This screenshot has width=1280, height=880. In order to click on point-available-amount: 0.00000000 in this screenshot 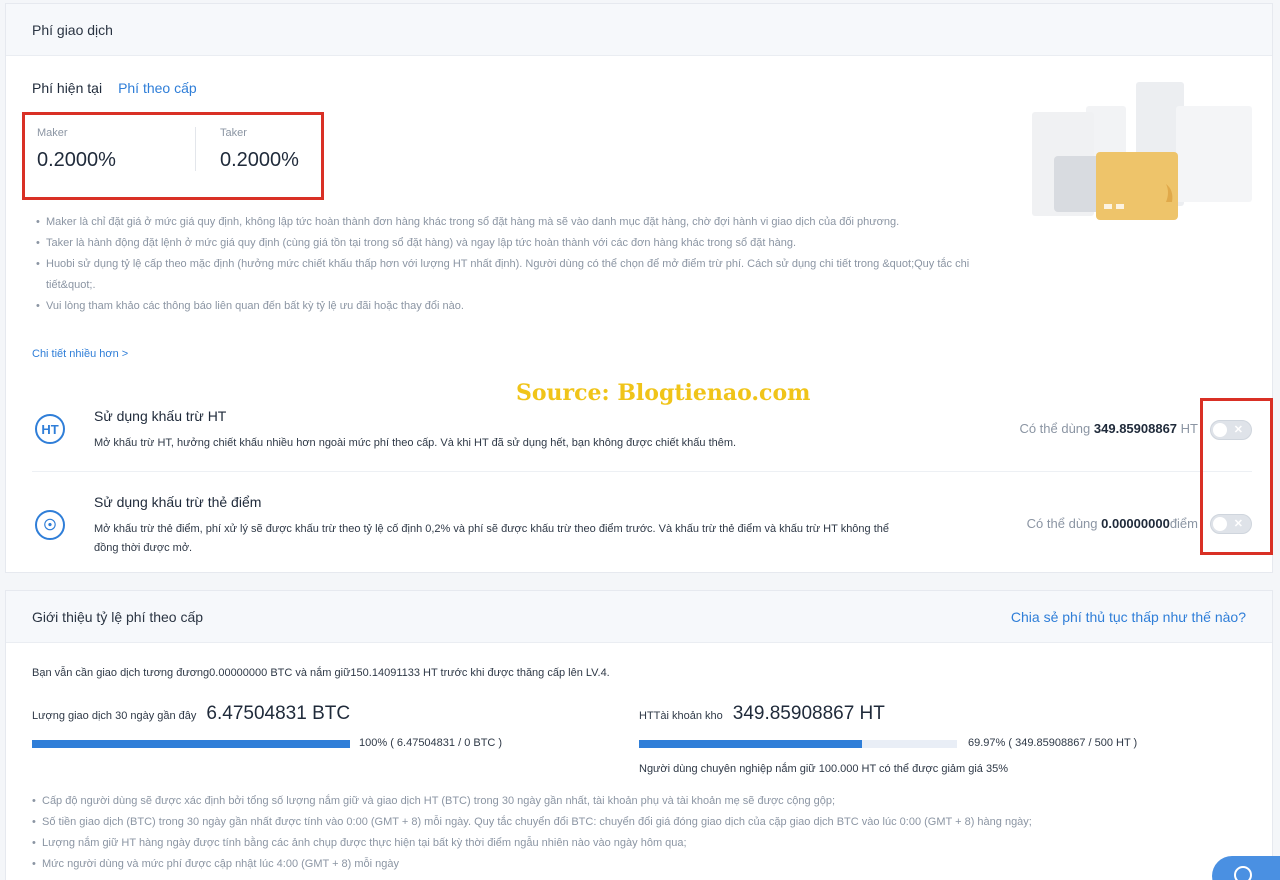, I will do `click(1135, 523)`.